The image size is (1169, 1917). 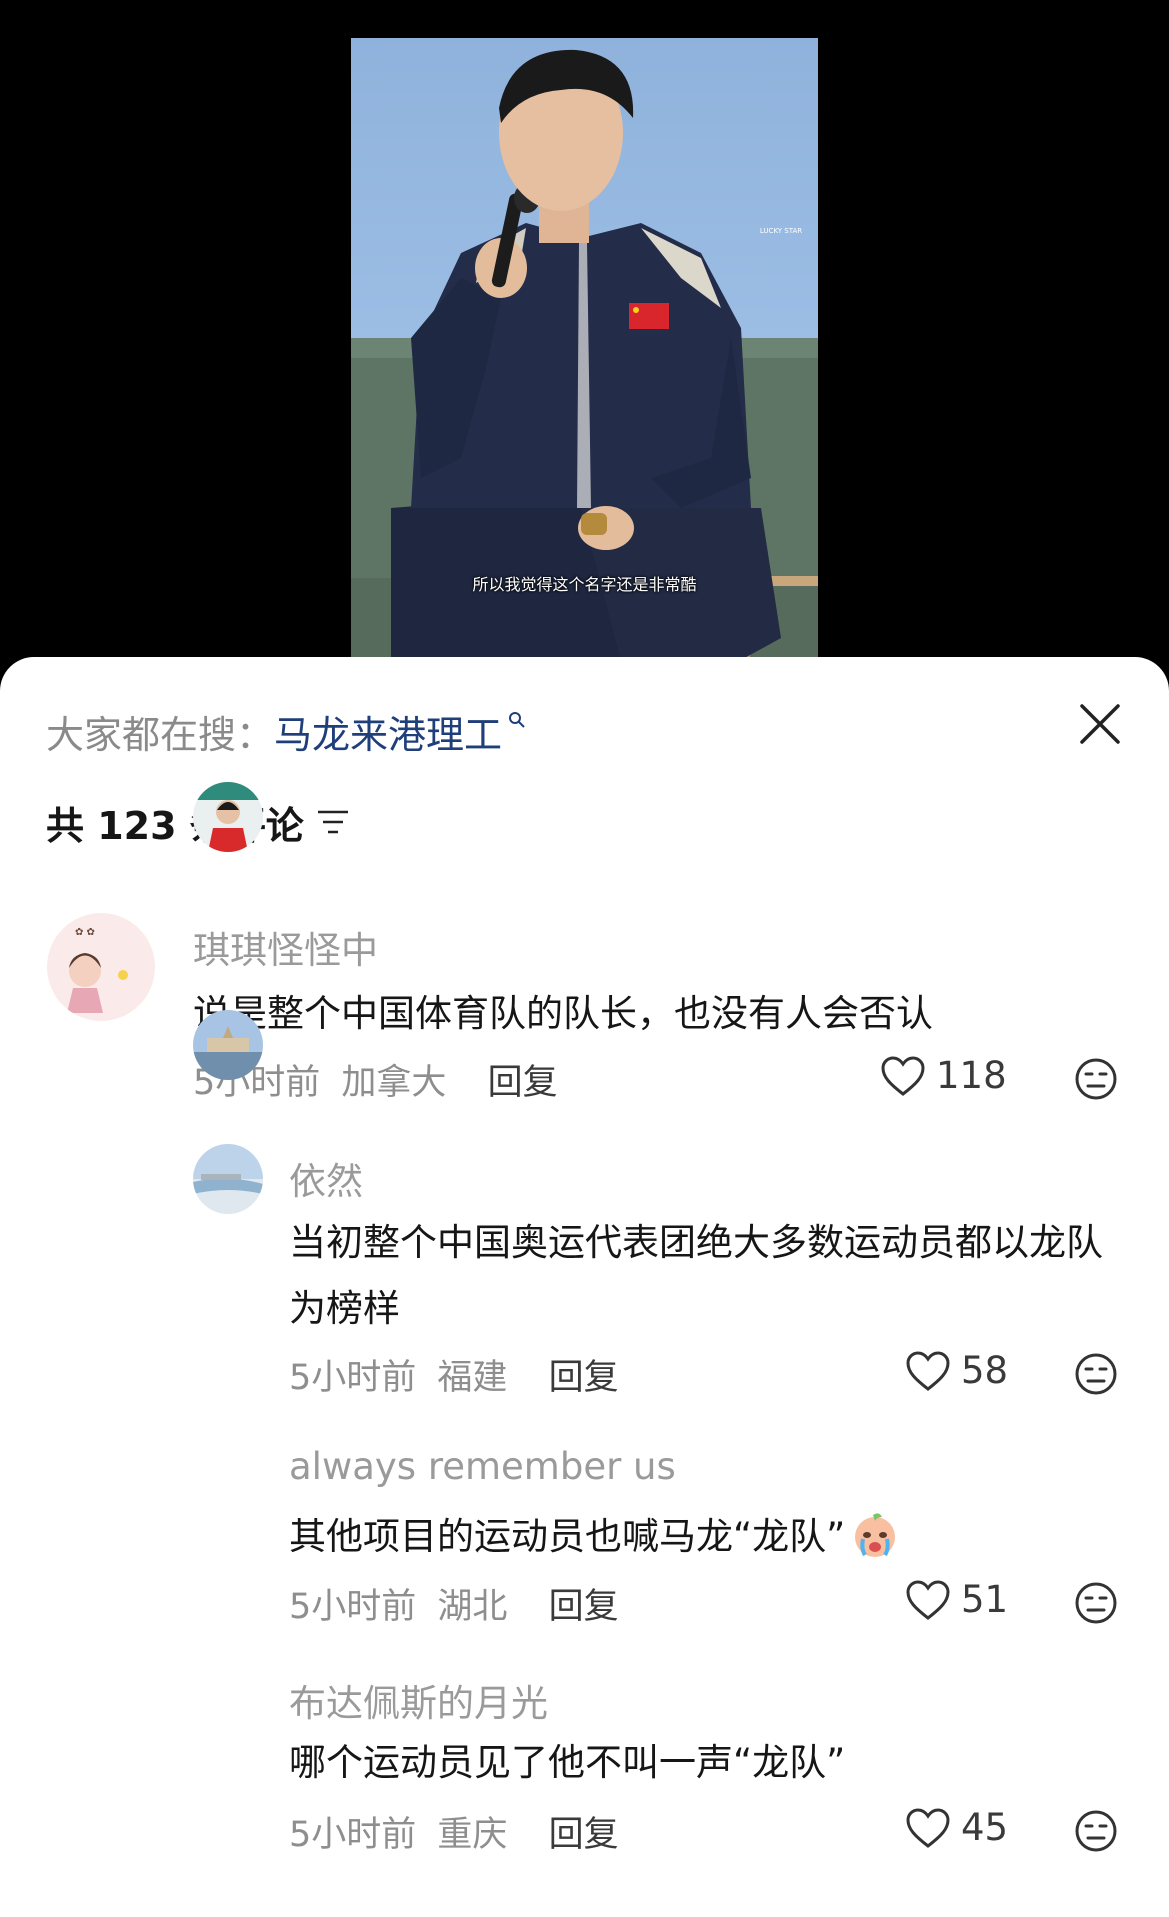 I want to click on like-count: 118, so click(x=971, y=1075).